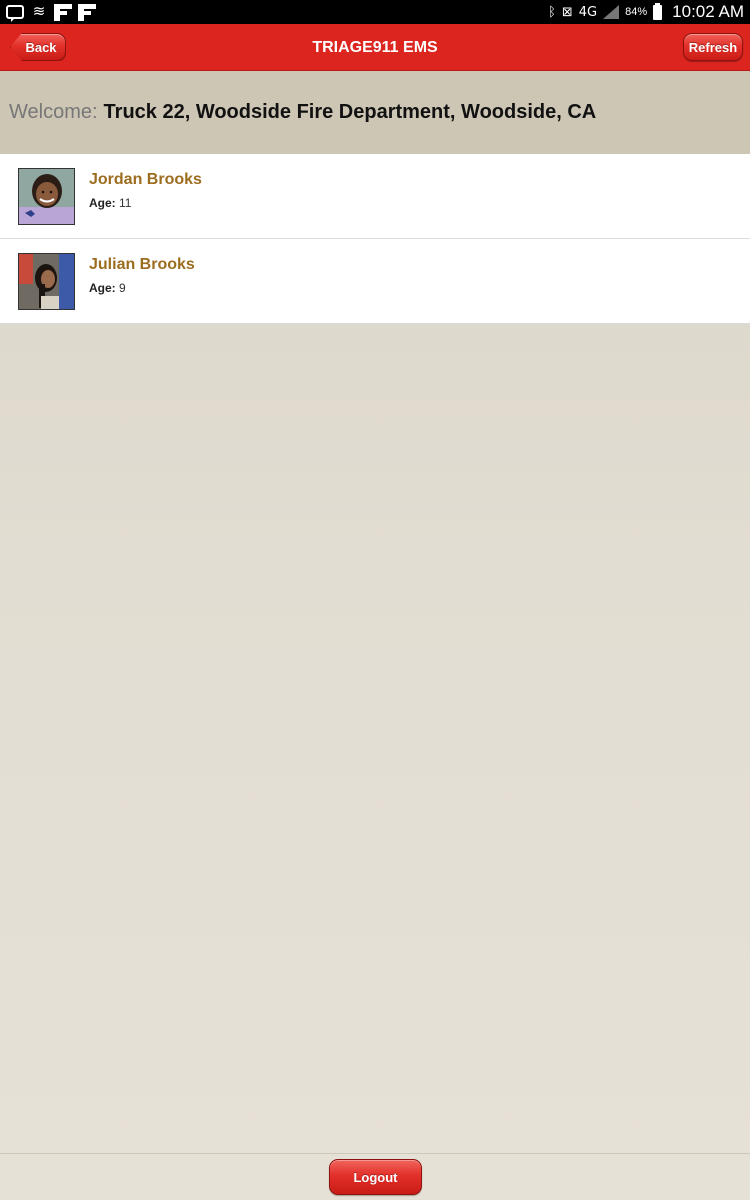 The height and width of the screenshot is (1200, 750). I want to click on bluetooth-icon: ᛒ, so click(552, 12).